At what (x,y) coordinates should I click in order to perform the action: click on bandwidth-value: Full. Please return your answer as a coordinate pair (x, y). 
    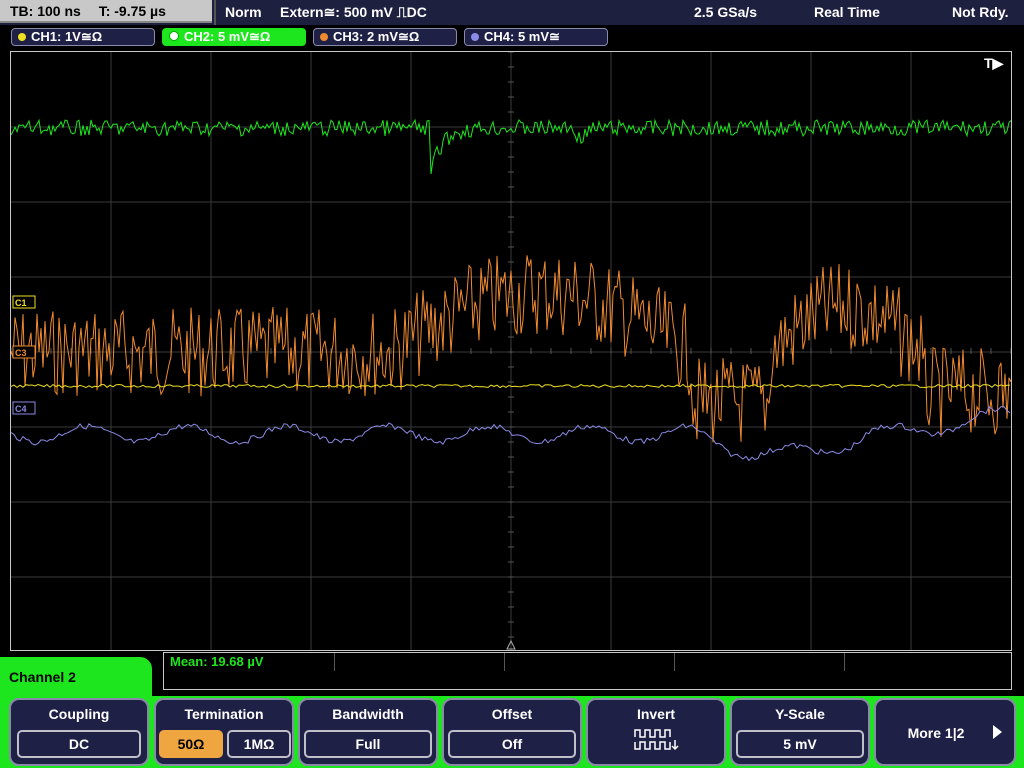
    Looking at the image, I should click on (368, 744).